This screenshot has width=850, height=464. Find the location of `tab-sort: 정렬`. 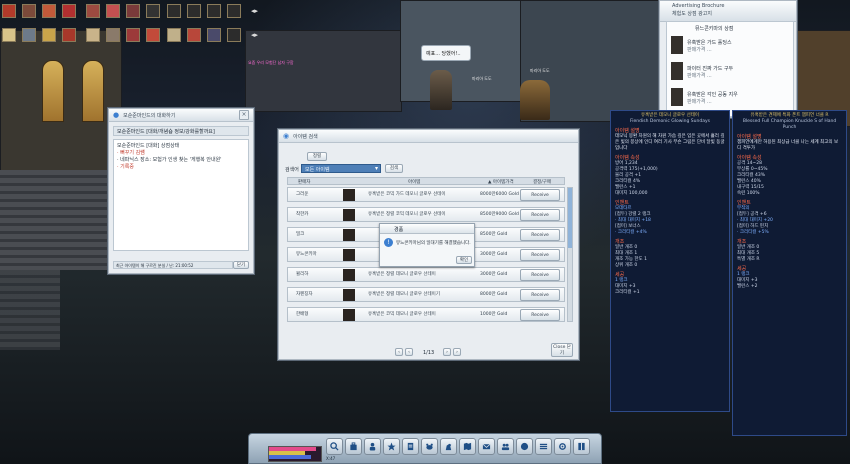

tab-sort: 정렬 is located at coordinates (317, 156).